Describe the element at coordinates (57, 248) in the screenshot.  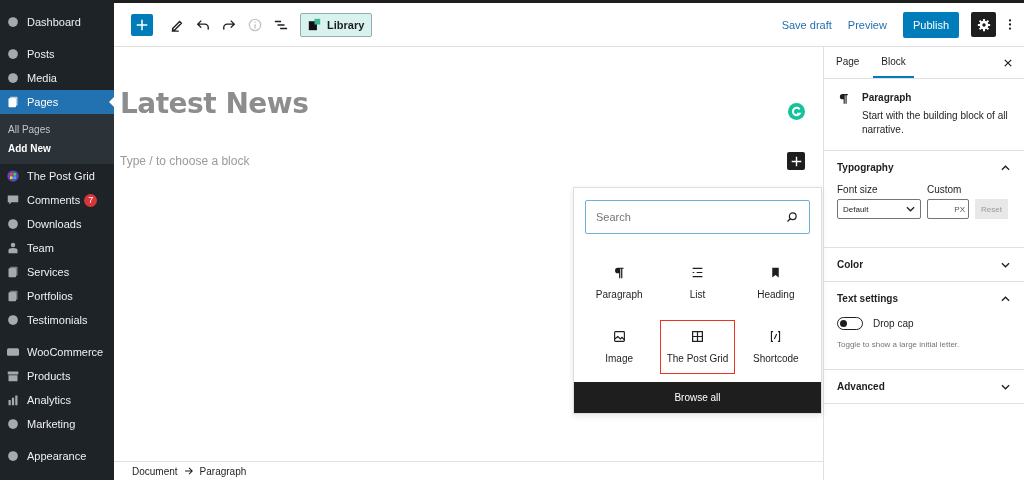
I see `menu-item: Team` at that location.